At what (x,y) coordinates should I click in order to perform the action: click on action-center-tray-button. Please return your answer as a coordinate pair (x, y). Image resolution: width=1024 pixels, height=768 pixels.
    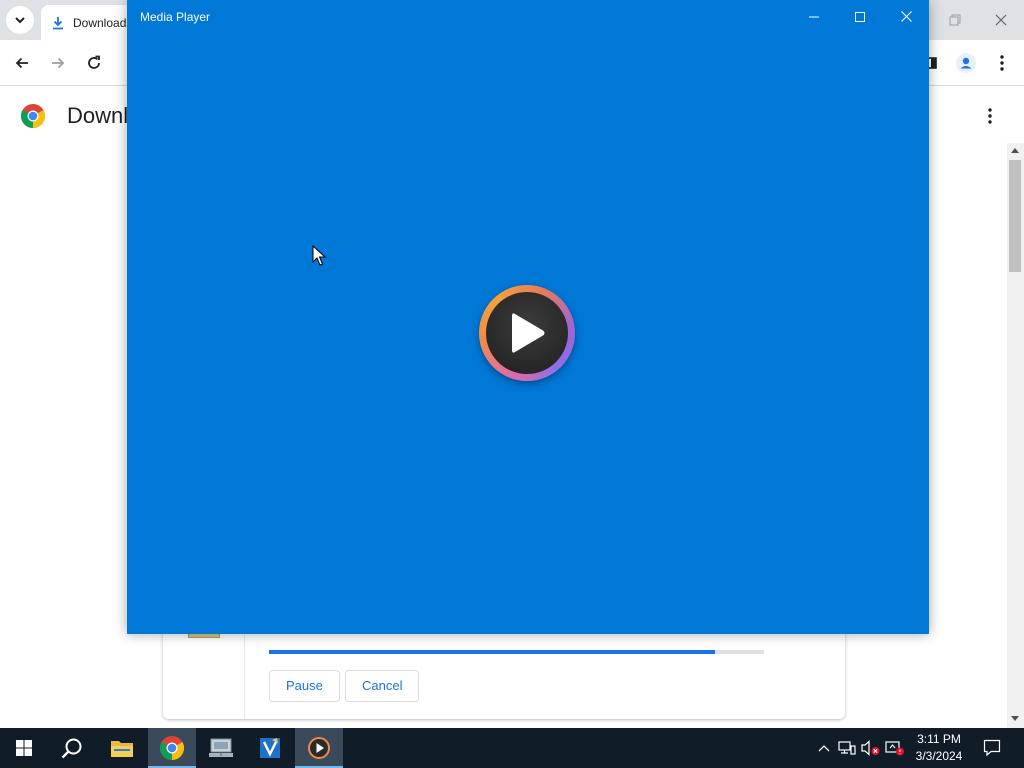
    Looking at the image, I should click on (895, 748).